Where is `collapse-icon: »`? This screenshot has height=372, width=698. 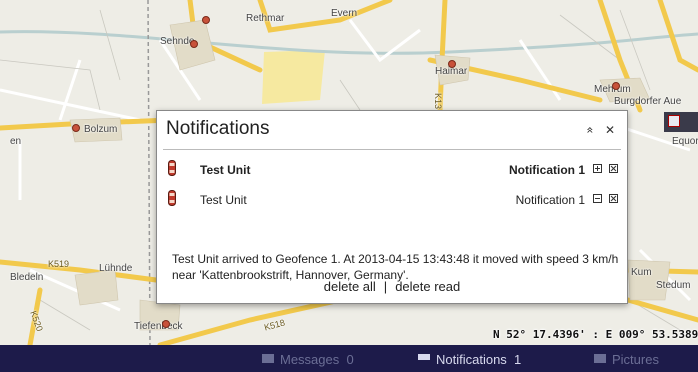 collapse-icon: » is located at coordinates (589, 129).